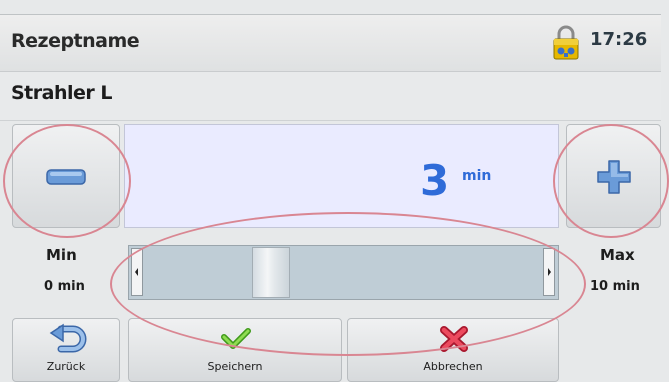 Image resolution: width=669 pixels, height=382 pixels. I want to click on checkmark-icon, so click(236, 338).